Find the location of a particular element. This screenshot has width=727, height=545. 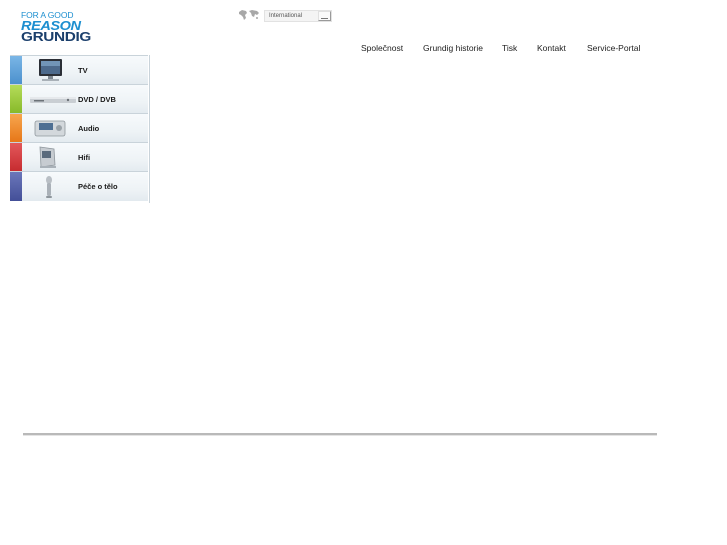

dropdown-arrow-icon is located at coordinates (324, 16).